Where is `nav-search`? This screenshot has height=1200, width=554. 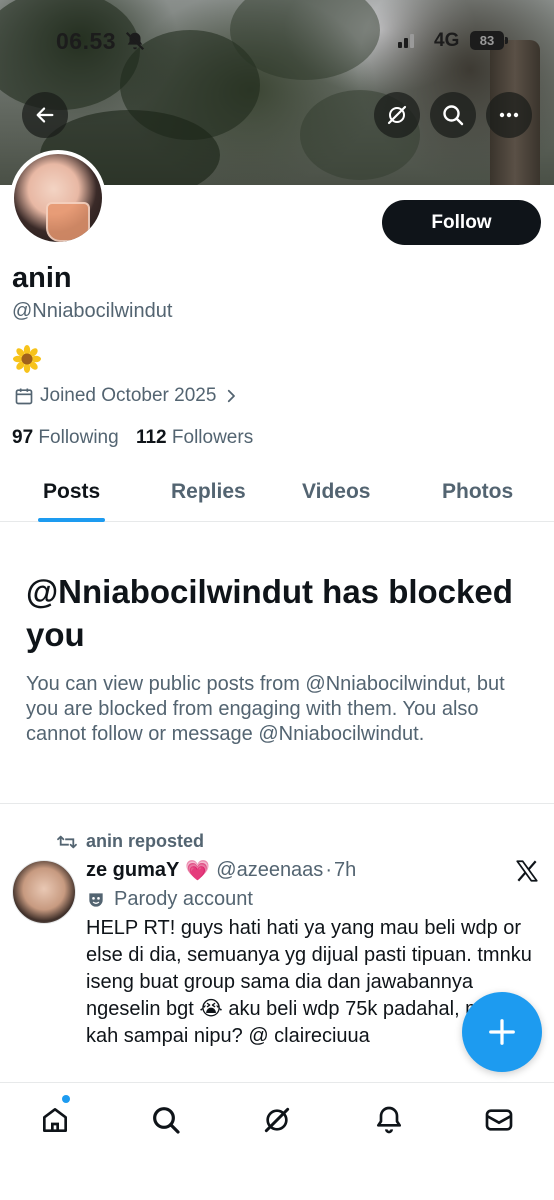 nav-search is located at coordinates (166, 1120).